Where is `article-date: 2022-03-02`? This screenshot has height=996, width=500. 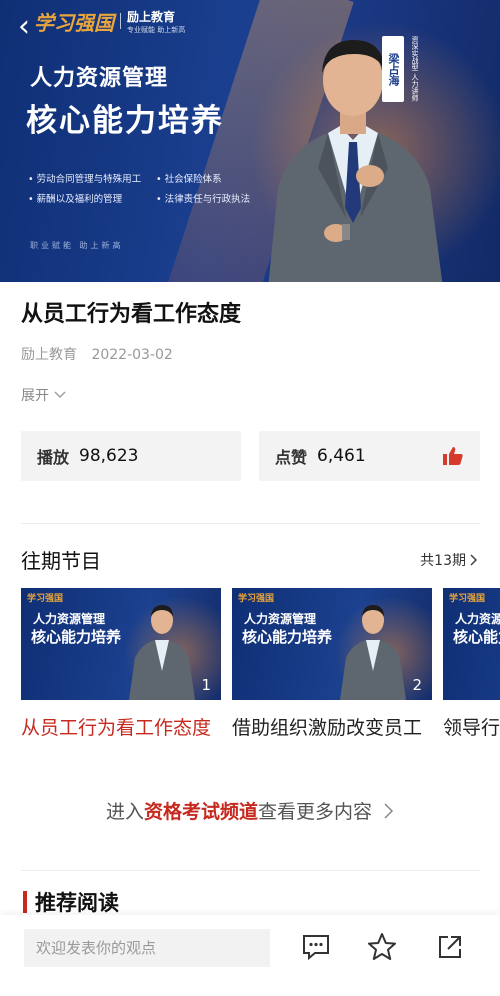 article-date: 2022-03-02 is located at coordinates (132, 355).